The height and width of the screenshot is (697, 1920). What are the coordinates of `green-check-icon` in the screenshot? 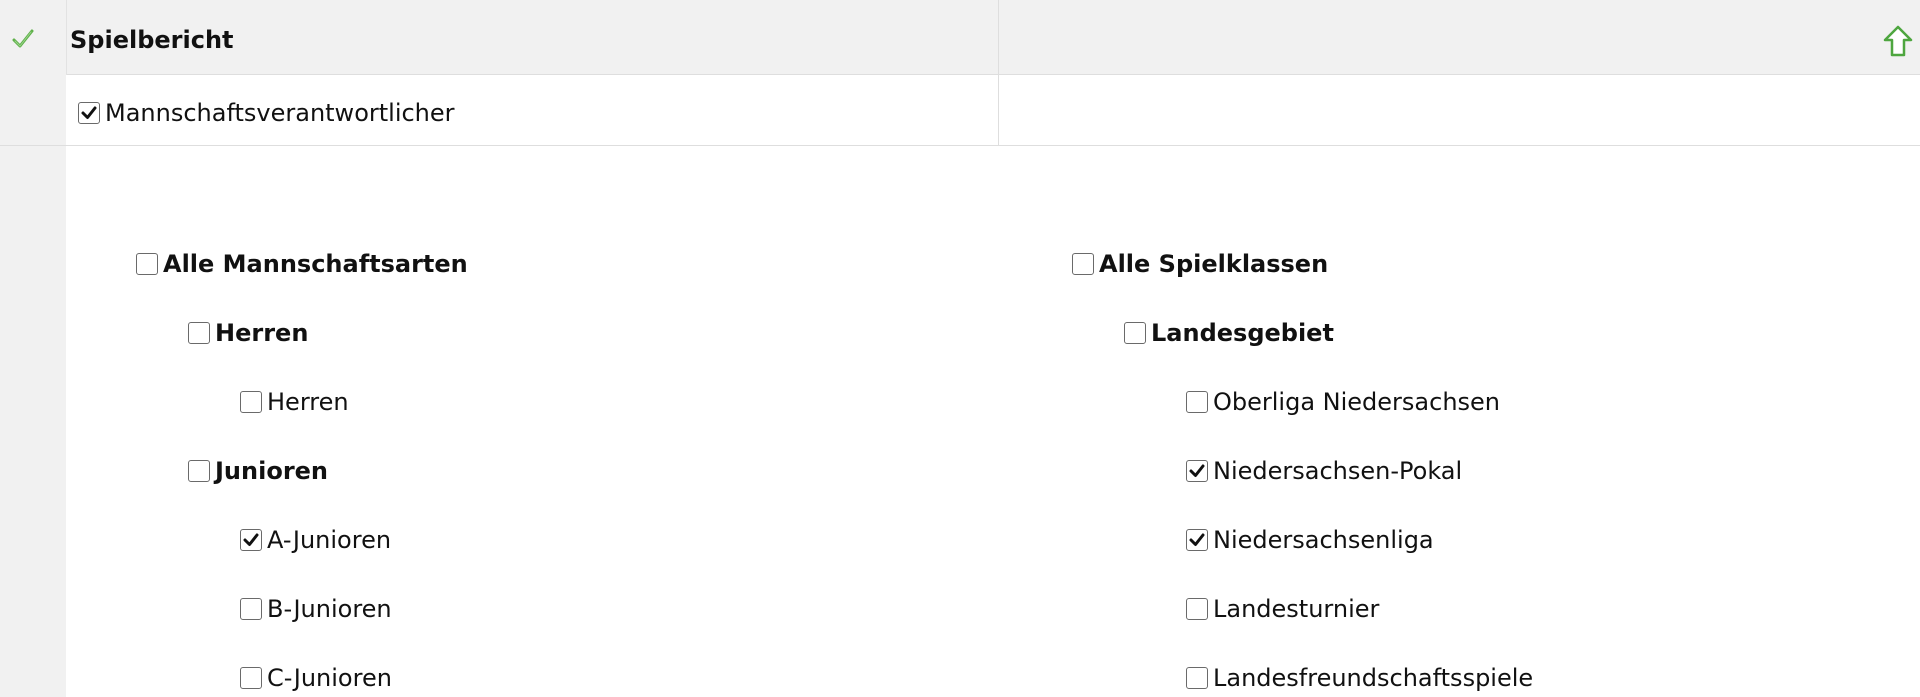 It's located at (23, 38).